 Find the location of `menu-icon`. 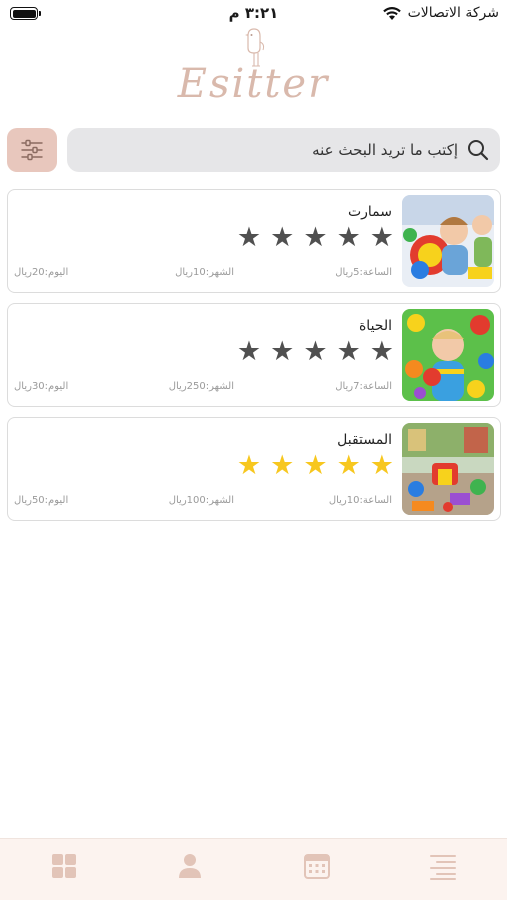

menu-icon is located at coordinates (443, 867).